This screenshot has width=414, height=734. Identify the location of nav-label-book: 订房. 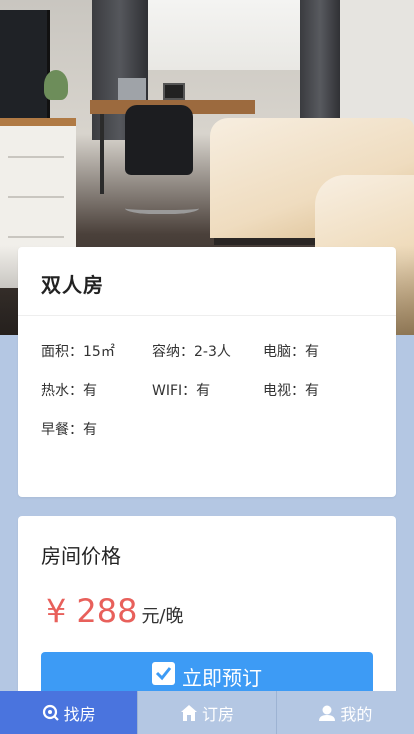
(217, 714).